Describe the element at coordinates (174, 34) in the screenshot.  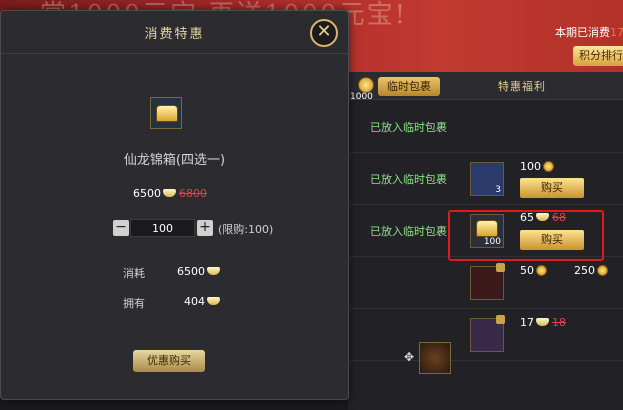
I see `dialog-title: 消费特惠` at that location.